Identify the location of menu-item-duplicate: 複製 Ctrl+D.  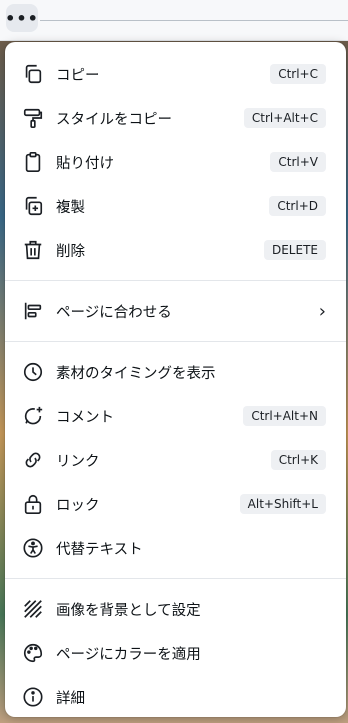
(175, 206).